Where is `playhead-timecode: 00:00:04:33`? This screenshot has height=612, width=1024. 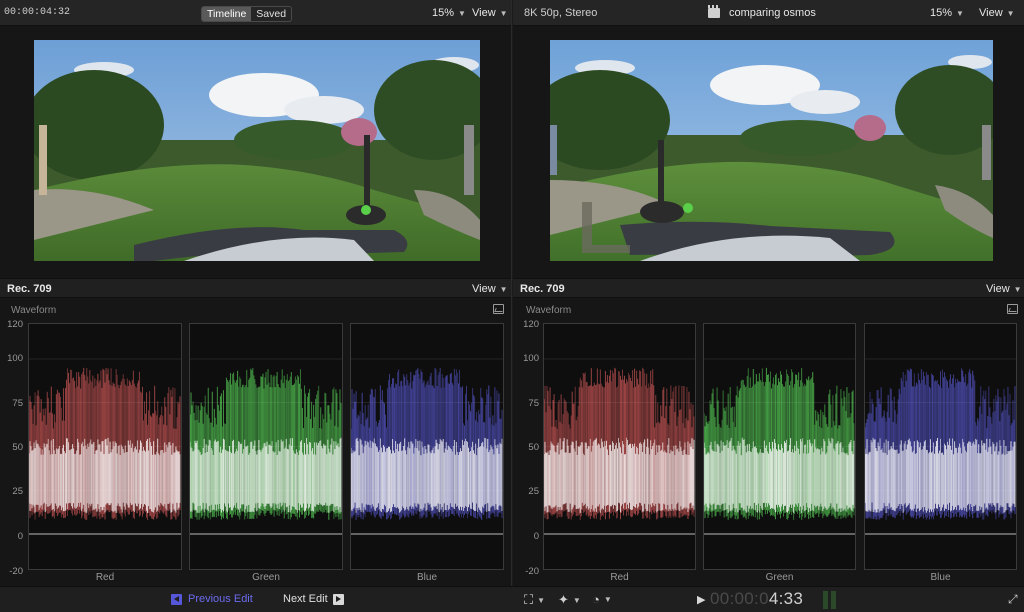 playhead-timecode: 00:00:04:33 is located at coordinates (756, 599).